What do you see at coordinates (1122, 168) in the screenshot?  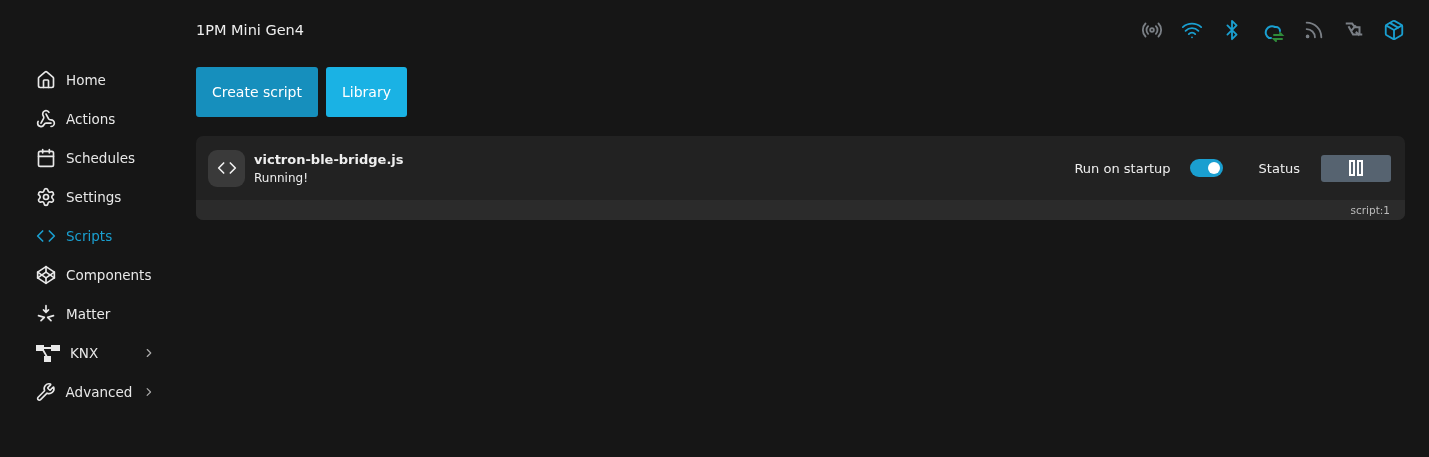 I see `startup-label: Run on startup` at bounding box center [1122, 168].